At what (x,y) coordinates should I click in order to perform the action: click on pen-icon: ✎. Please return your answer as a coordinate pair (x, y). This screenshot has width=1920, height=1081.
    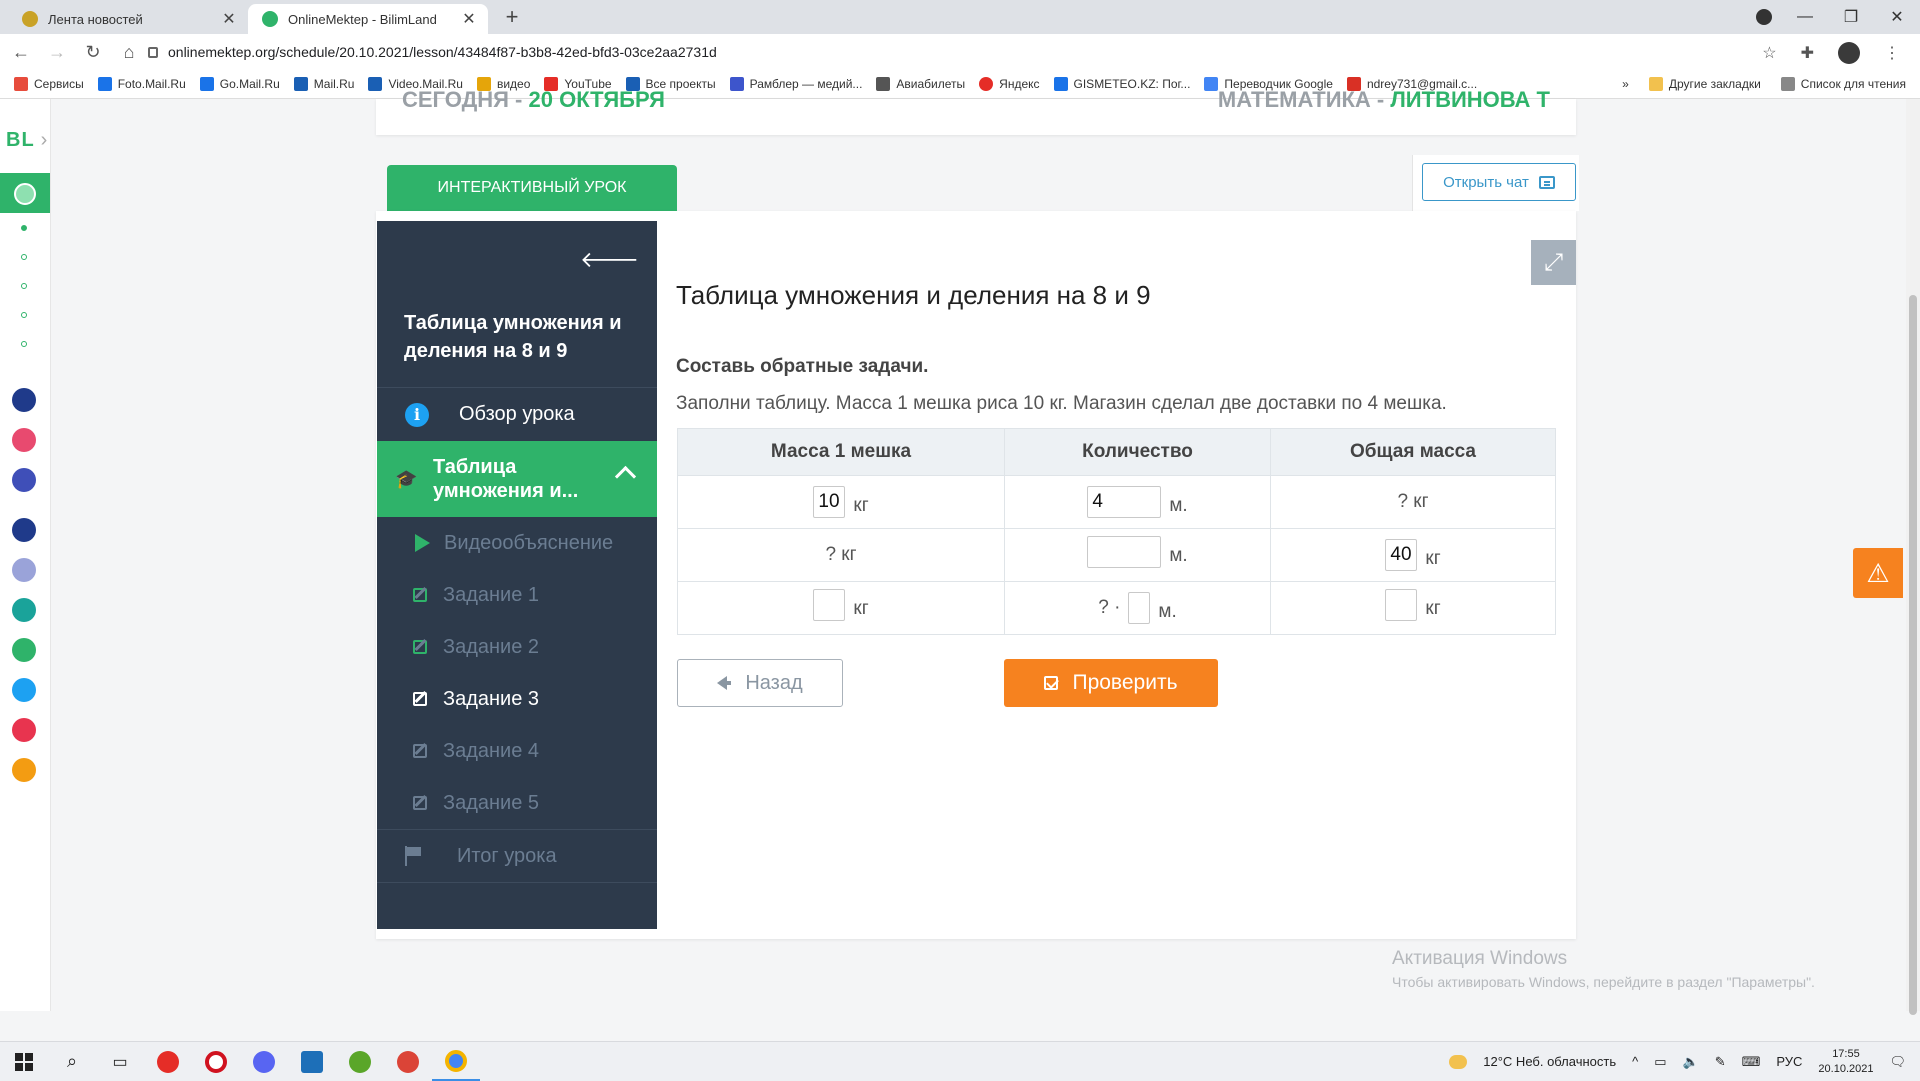
    Looking at the image, I should click on (1720, 1062).